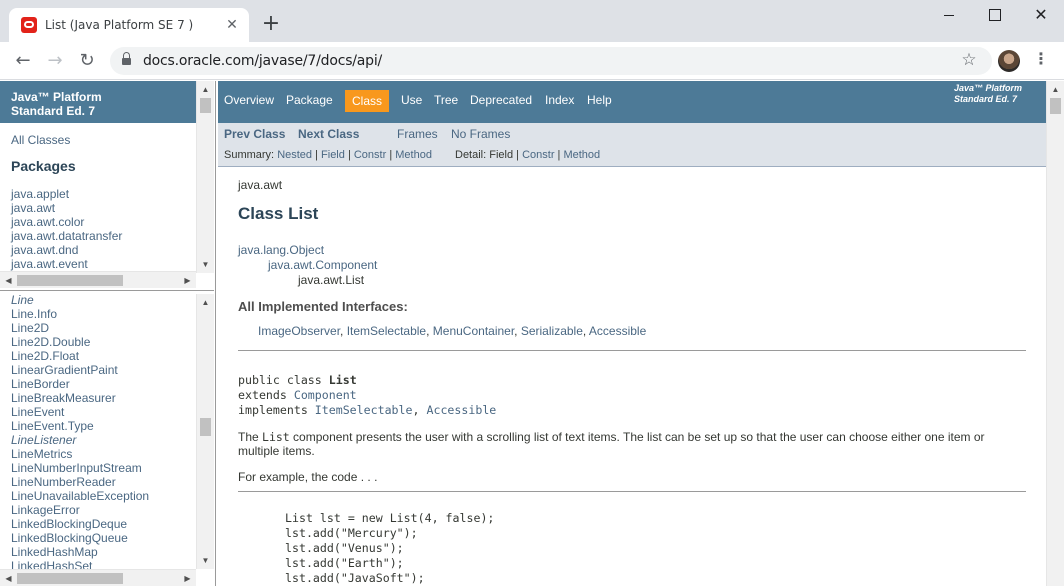 The height and width of the screenshot is (586, 1064). Describe the element at coordinates (23, 61) in the screenshot. I see `back-arrow-icon: ←` at that location.